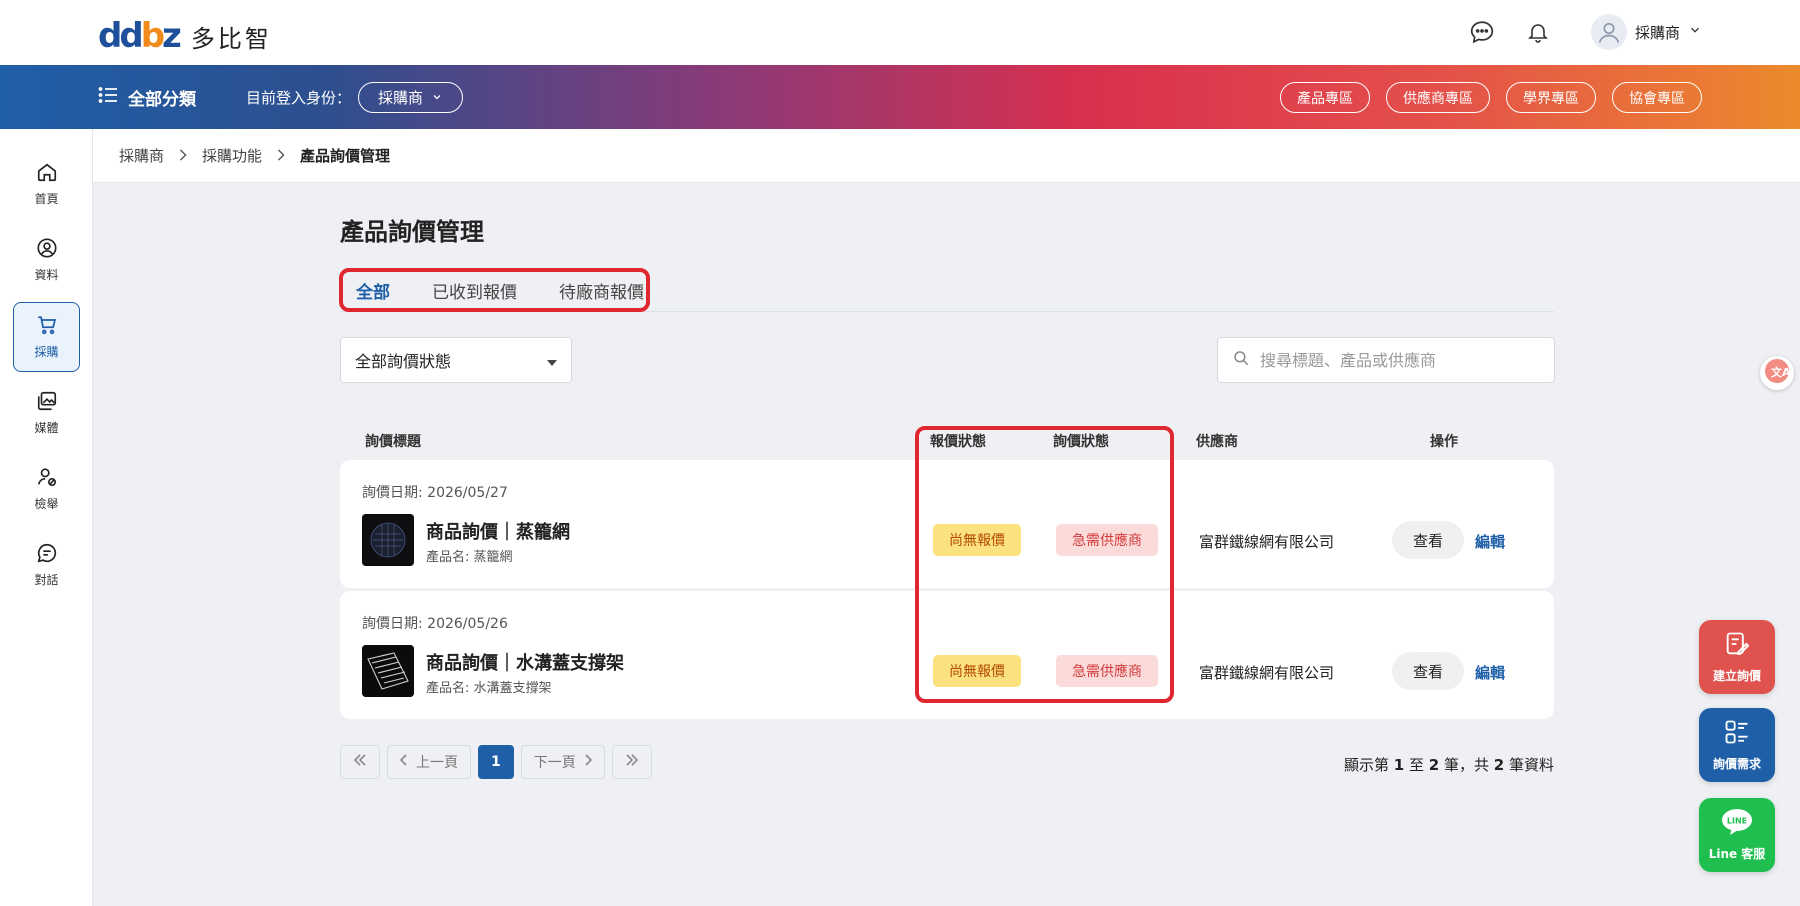  Describe the element at coordinates (1737, 821) in the screenshot. I see `svg-text: LINE` at that location.